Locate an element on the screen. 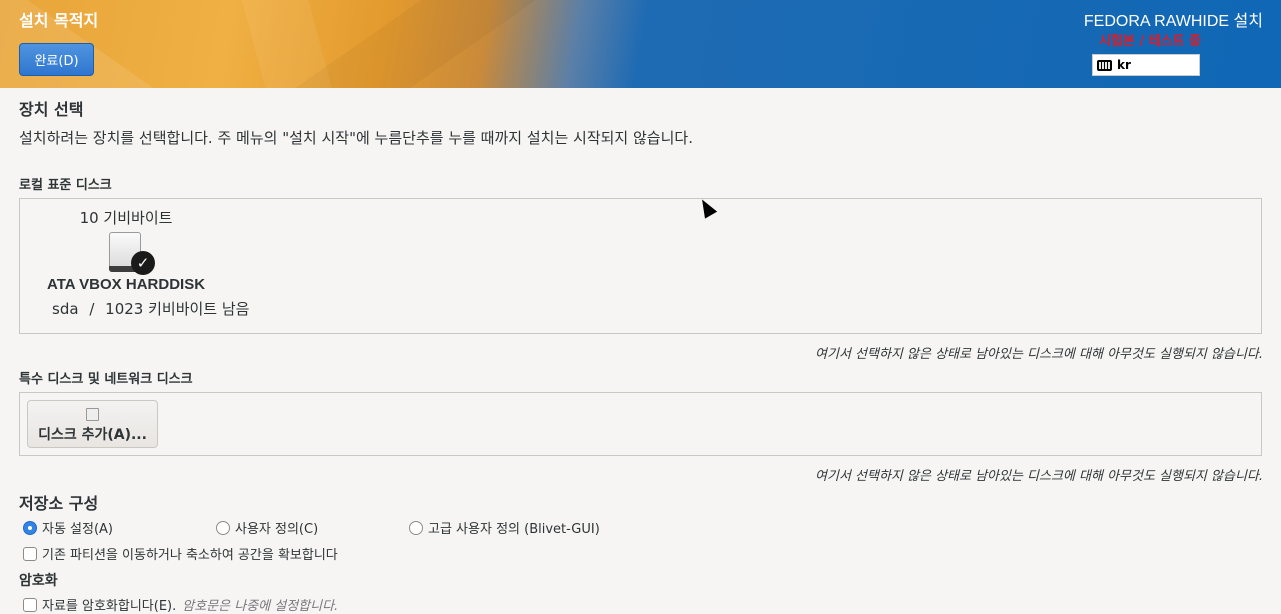  radio-automatic: 자동 설정(A) is located at coordinates (68, 527).